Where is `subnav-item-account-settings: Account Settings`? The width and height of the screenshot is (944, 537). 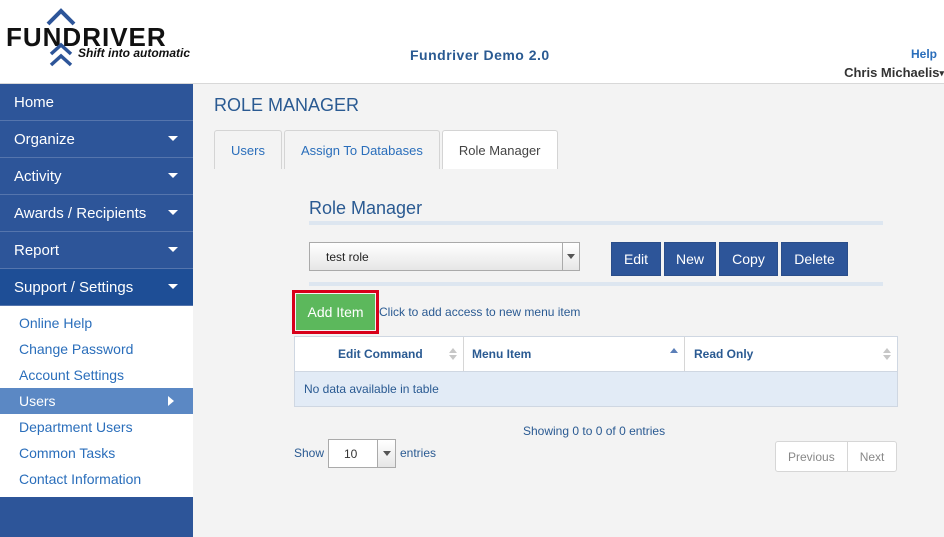
subnav-item-account-settings: Account Settings is located at coordinates (96, 375).